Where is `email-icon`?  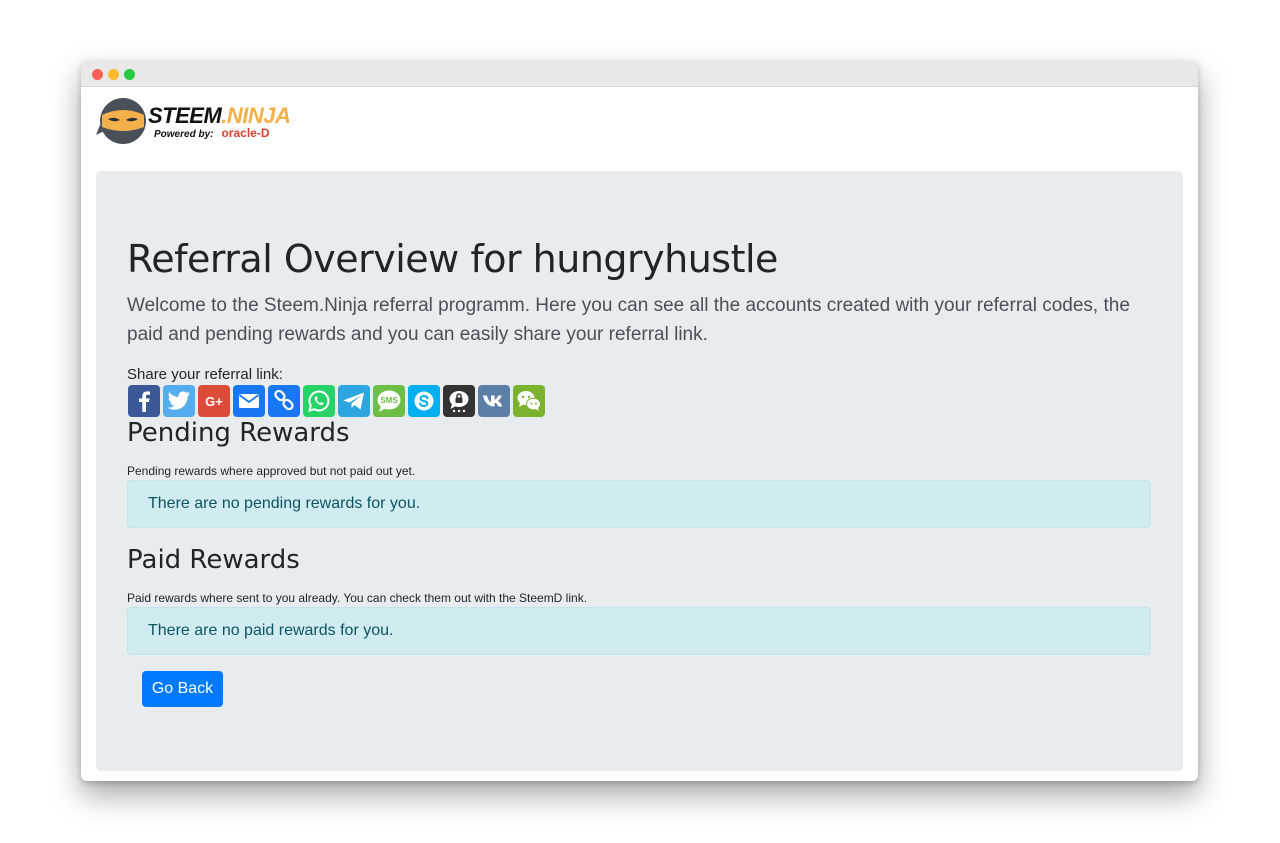
email-icon is located at coordinates (249, 401).